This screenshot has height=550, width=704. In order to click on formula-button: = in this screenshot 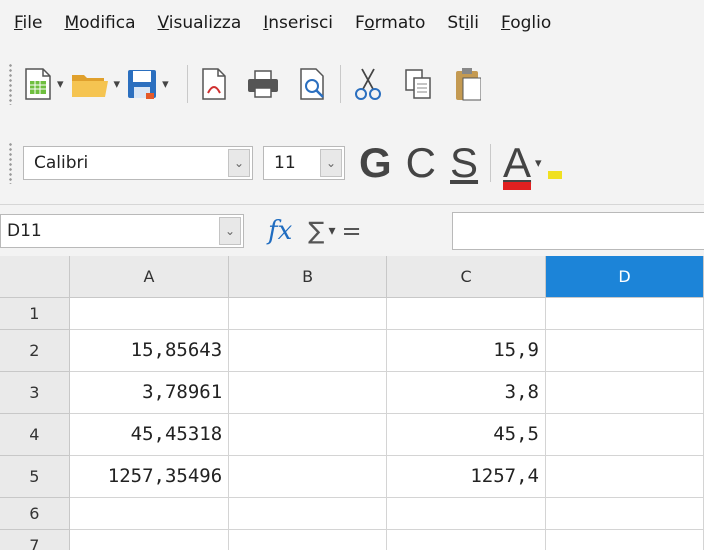, I will do `click(352, 231)`.